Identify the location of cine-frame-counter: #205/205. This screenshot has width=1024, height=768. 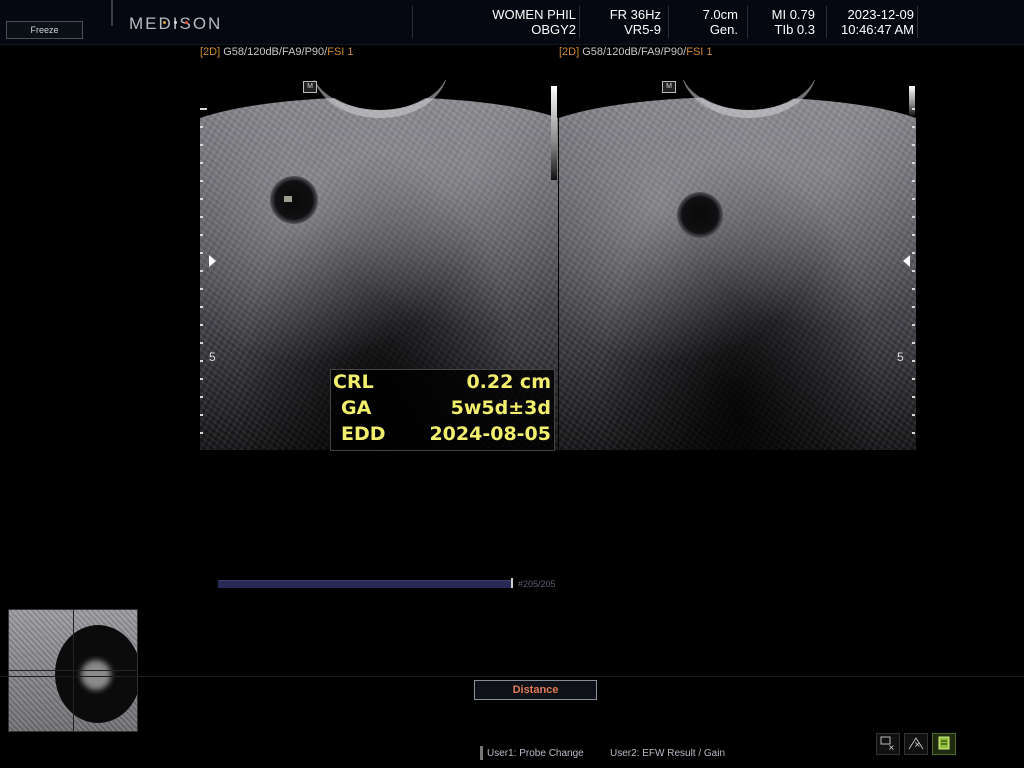
(537, 584).